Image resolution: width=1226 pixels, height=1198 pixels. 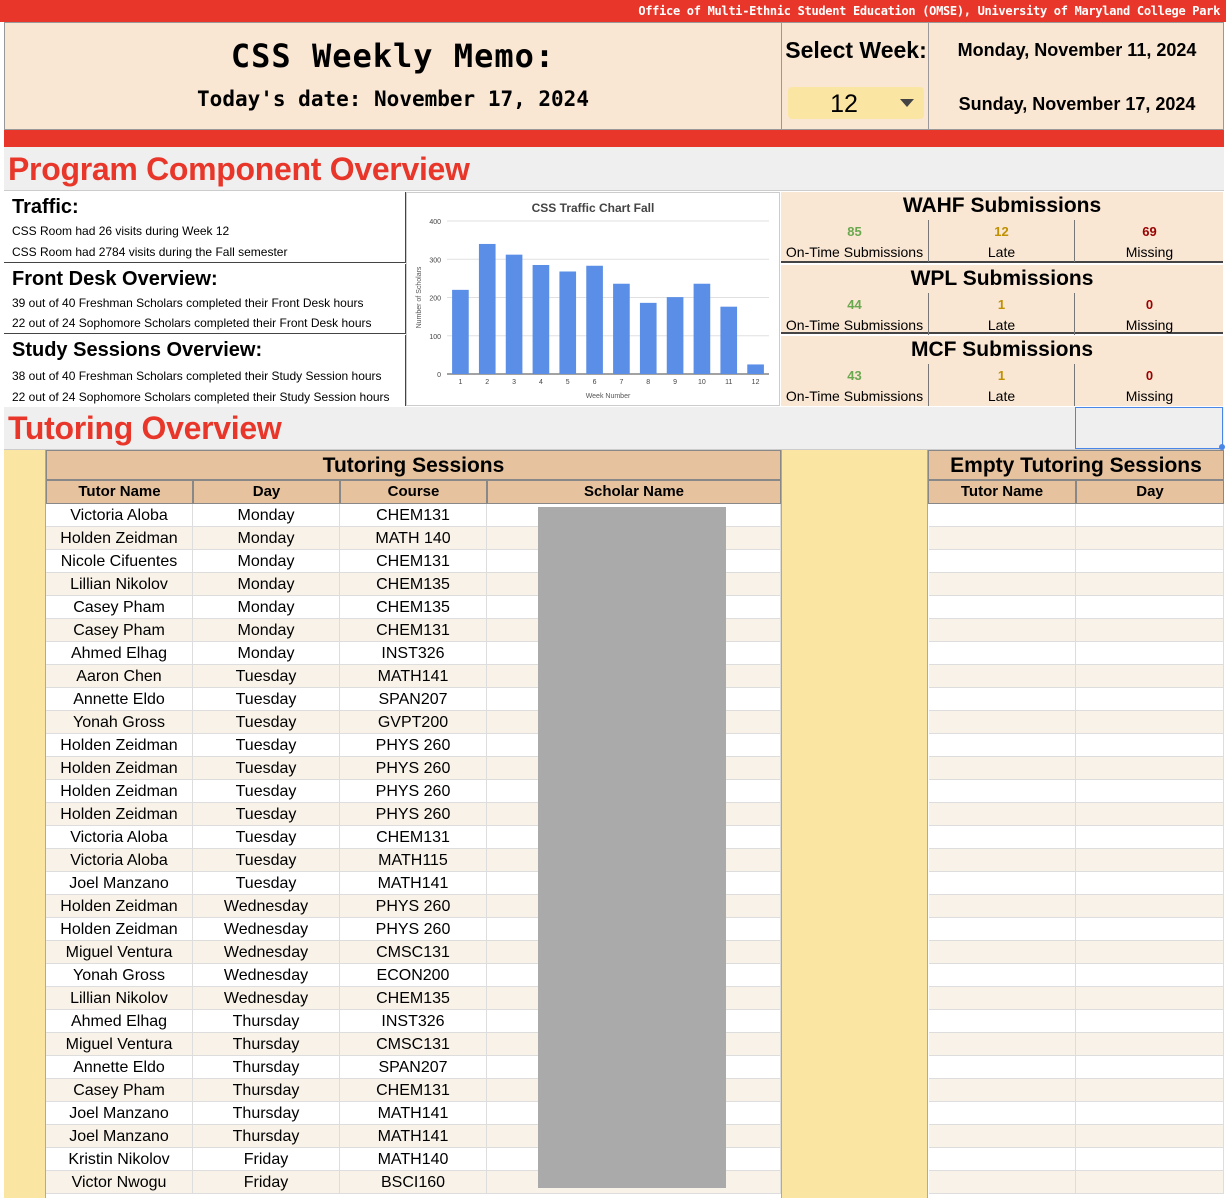 What do you see at coordinates (413, 952) in the screenshot?
I see `course-cell: CMSC131` at bounding box center [413, 952].